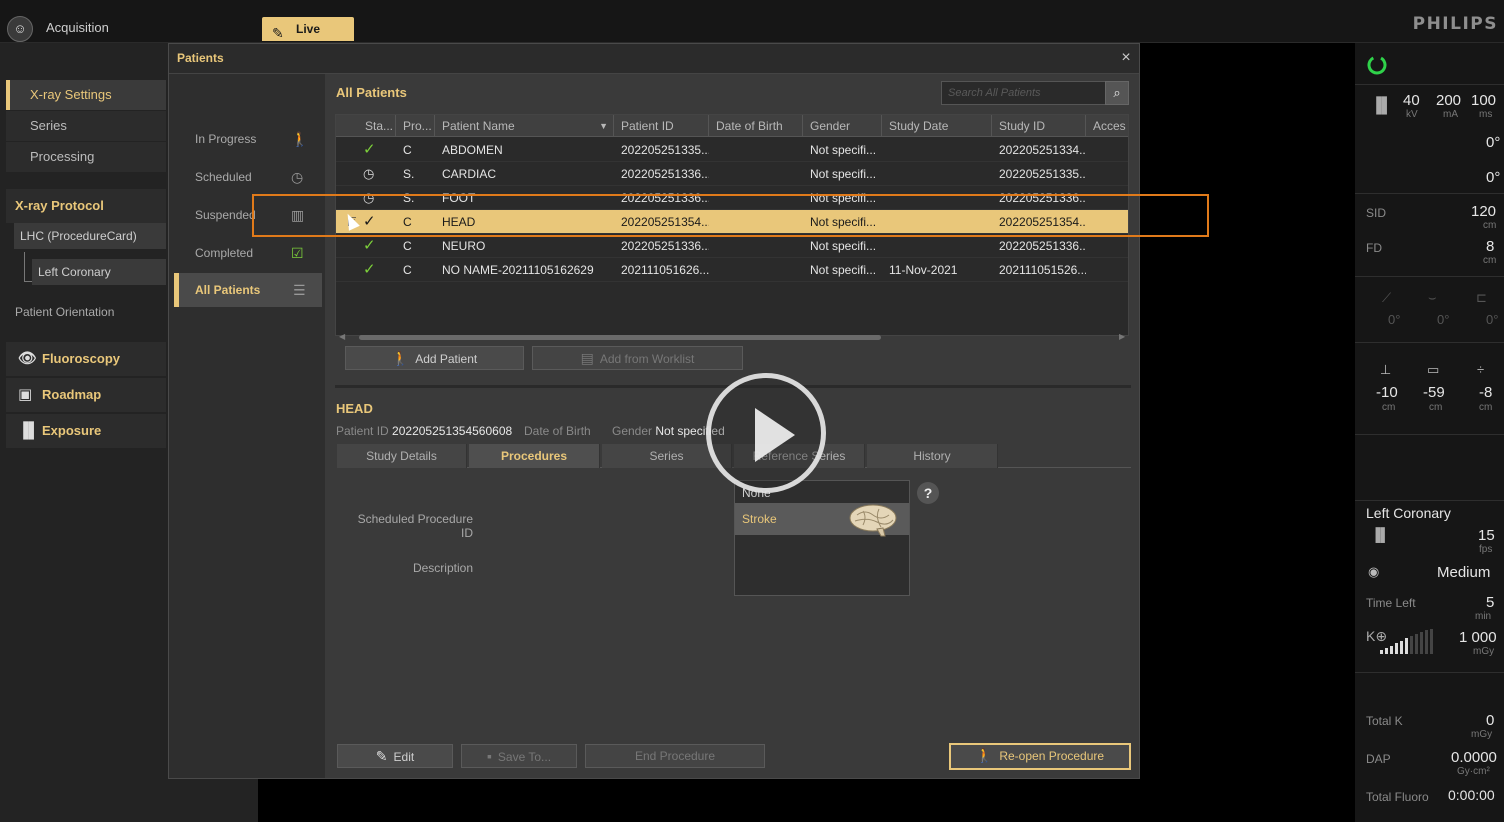 The height and width of the screenshot is (822, 1504). I want to click on sidebar-mode-exposure: ▐▌ Exposure, so click(86, 431).